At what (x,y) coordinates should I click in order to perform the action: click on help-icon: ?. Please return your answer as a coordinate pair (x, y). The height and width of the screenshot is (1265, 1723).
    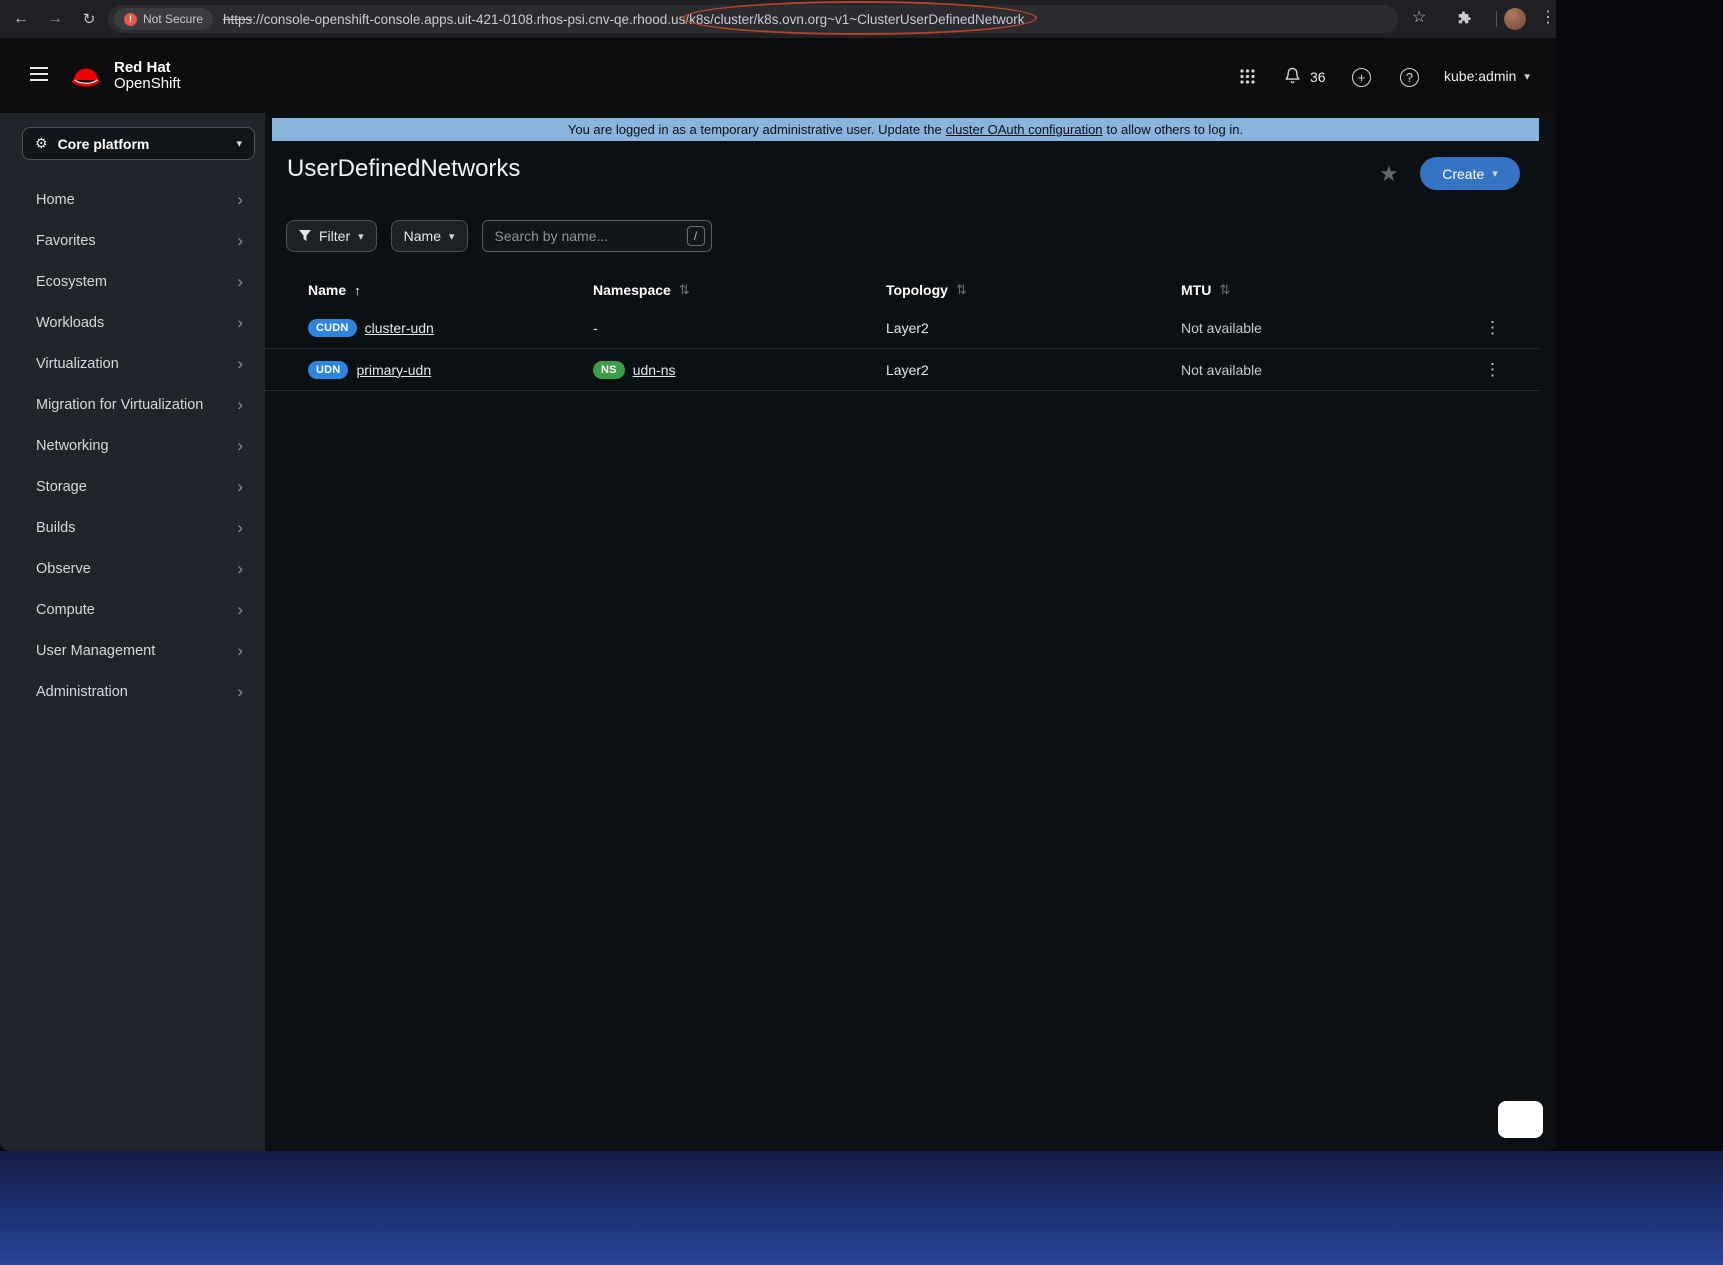
    Looking at the image, I should click on (1409, 77).